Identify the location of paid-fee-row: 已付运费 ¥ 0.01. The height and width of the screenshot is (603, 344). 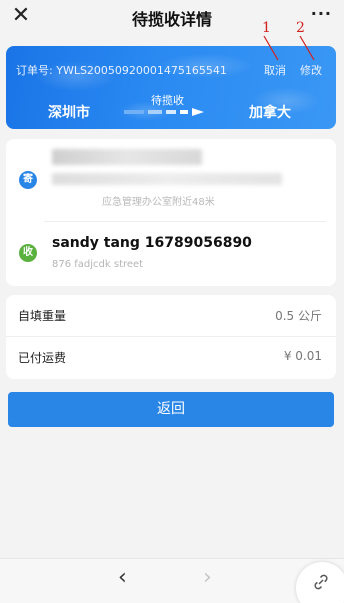
(171, 358).